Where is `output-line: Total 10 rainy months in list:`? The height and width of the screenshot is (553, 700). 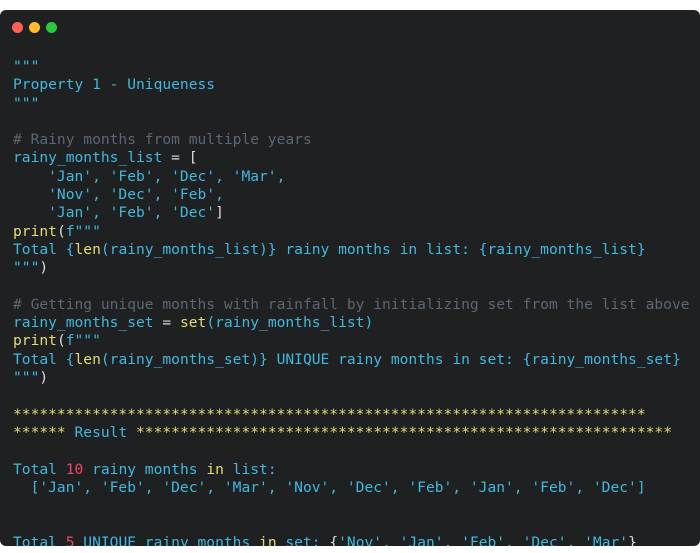 output-line: Total 10 rainy months in list: is located at coordinates (351, 470).